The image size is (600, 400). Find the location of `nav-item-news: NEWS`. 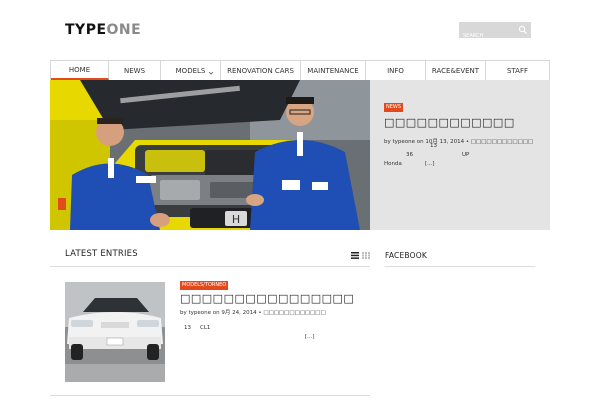

nav-item-news: NEWS is located at coordinates (135, 70).